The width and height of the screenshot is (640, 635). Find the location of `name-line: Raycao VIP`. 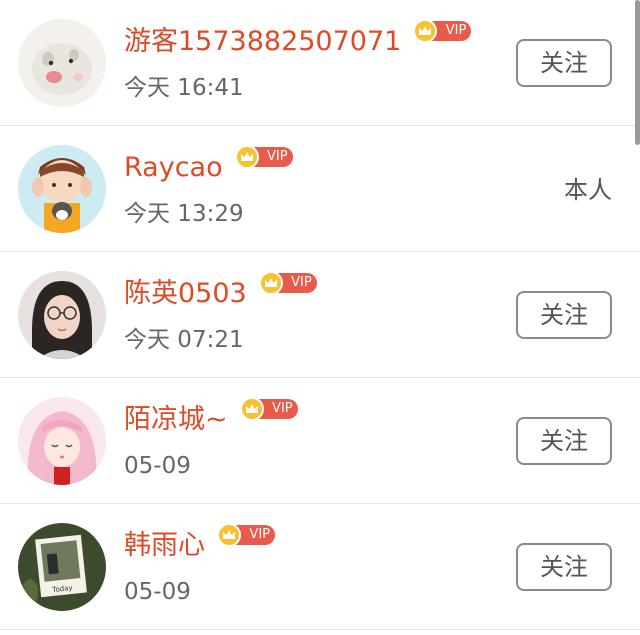

name-line: Raycao VIP is located at coordinates (208, 166).